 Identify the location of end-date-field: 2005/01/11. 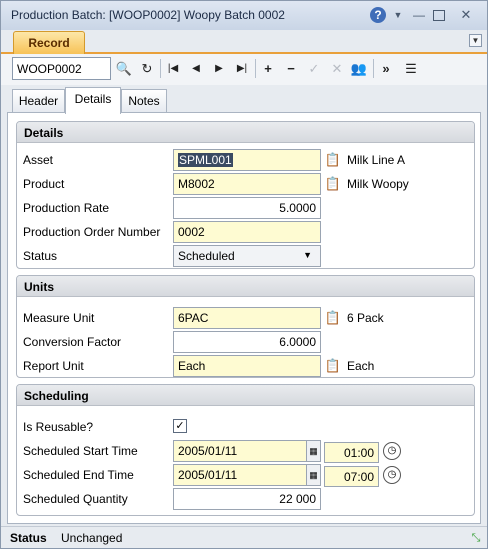
(240, 475).